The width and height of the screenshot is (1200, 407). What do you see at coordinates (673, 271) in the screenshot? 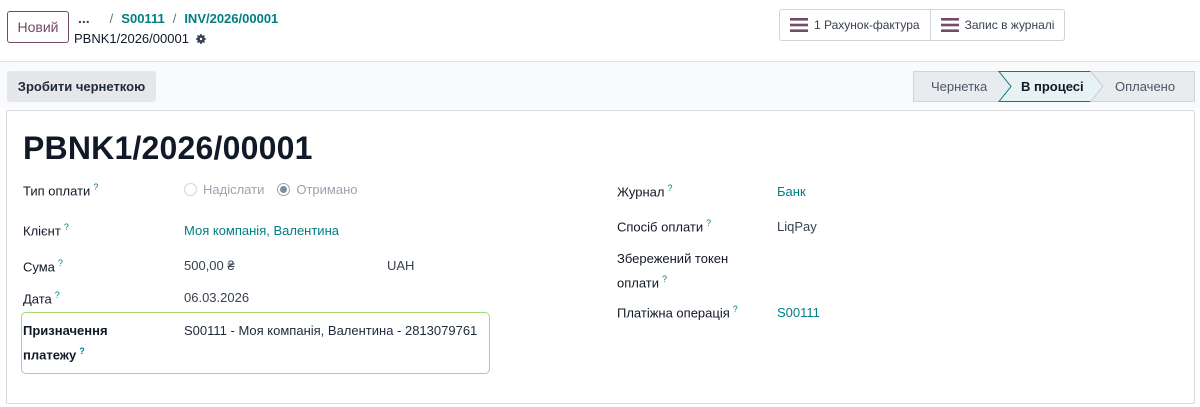
I see `saved-token-label: Збережений токен оплати?` at bounding box center [673, 271].